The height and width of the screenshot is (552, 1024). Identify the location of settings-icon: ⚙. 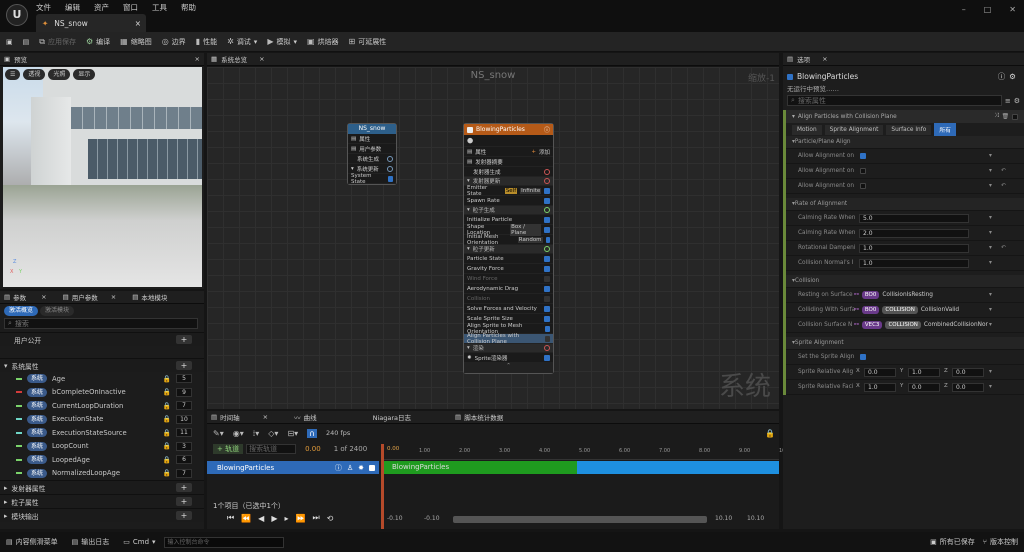
(1012, 76).